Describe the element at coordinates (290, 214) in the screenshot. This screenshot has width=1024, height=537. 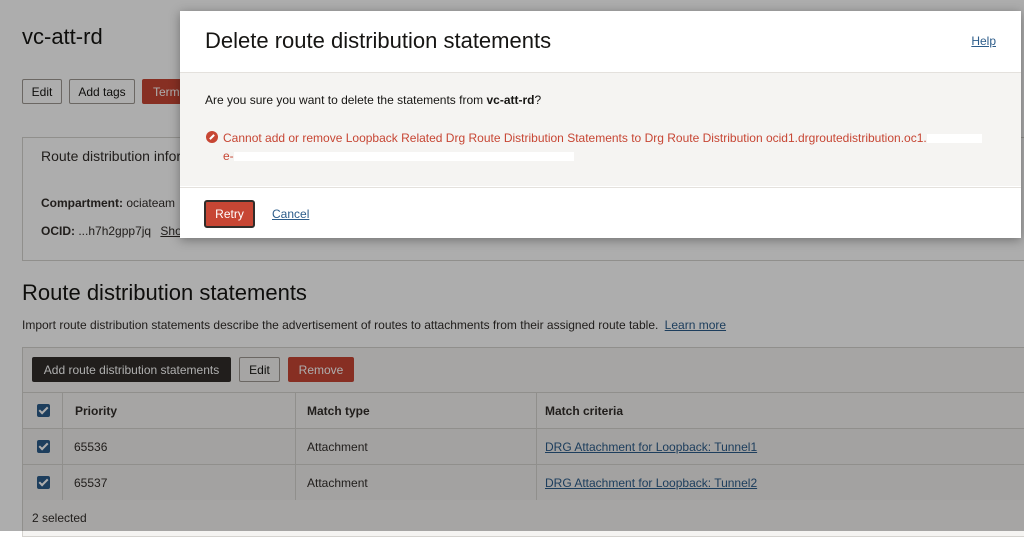
I see `cancel-link: Cancel` at that location.